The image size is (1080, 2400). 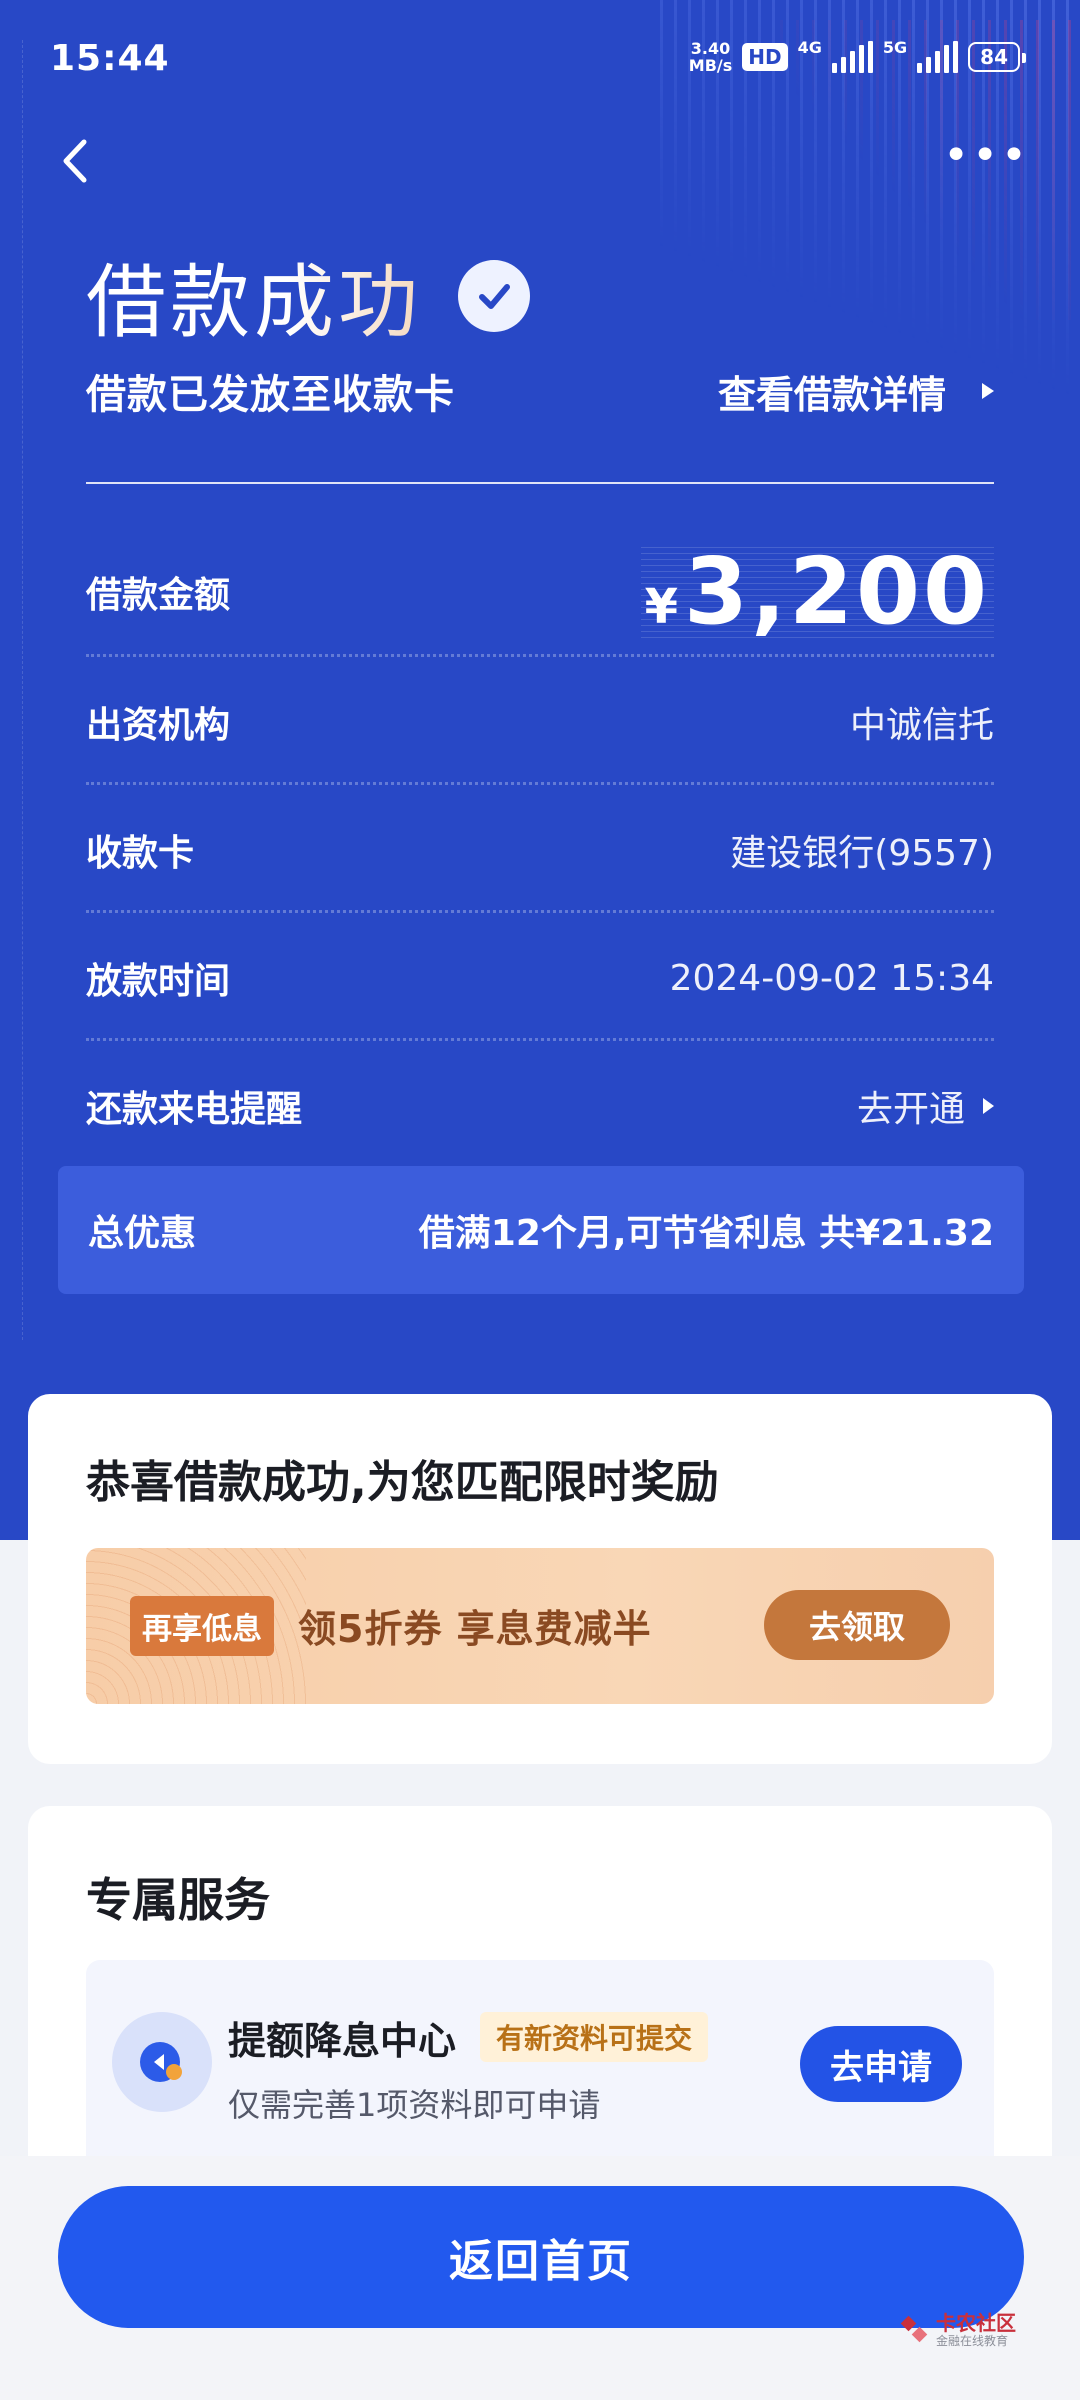 I want to click on apply-button: 去申请, so click(x=881, y=2064).